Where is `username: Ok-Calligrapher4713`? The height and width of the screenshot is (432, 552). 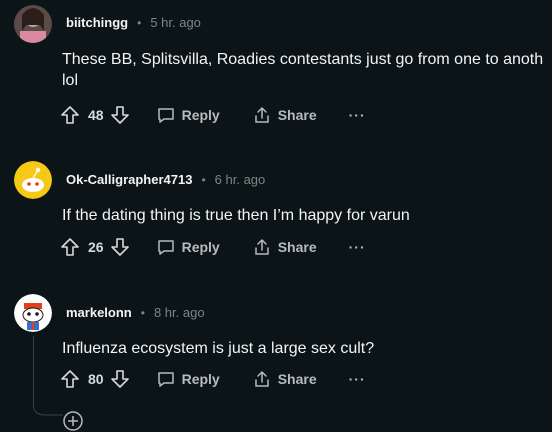
username: Ok-Calligrapher4713 is located at coordinates (129, 179).